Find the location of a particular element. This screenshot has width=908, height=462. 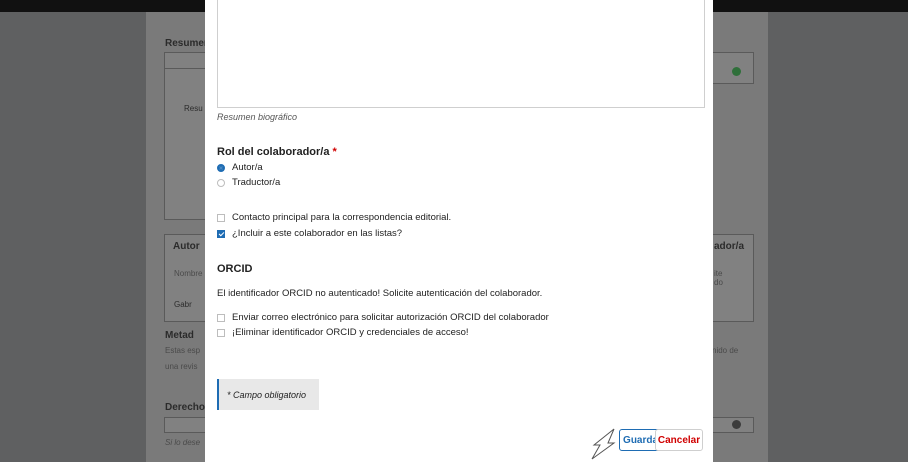

bio-help-text: Resumen biográfico is located at coordinates (257, 117).